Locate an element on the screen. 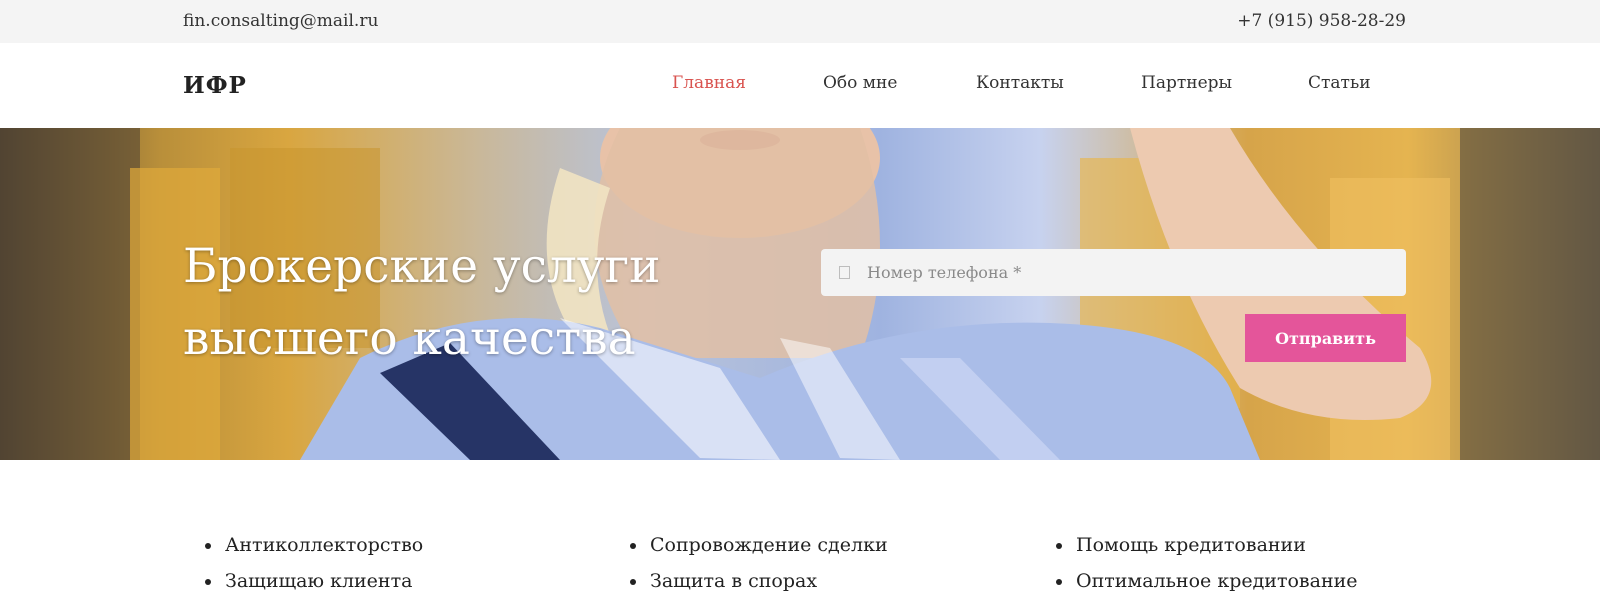 This screenshot has height=616, width=1600. list-item: Защита в спорах is located at coordinates (748, 581).